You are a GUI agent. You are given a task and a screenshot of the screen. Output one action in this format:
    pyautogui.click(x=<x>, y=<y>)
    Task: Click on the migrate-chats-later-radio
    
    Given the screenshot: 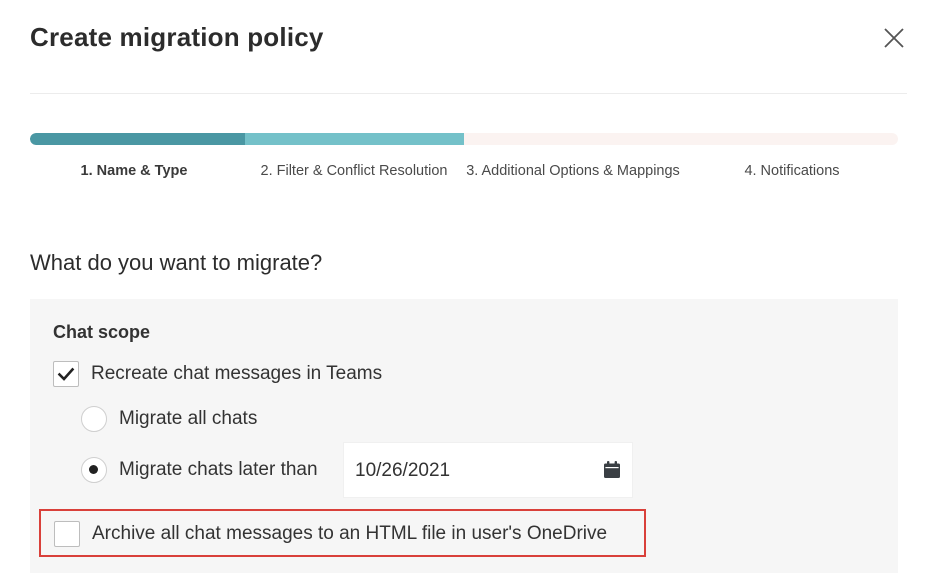 What is the action you would take?
    pyautogui.click(x=94, y=470)
    